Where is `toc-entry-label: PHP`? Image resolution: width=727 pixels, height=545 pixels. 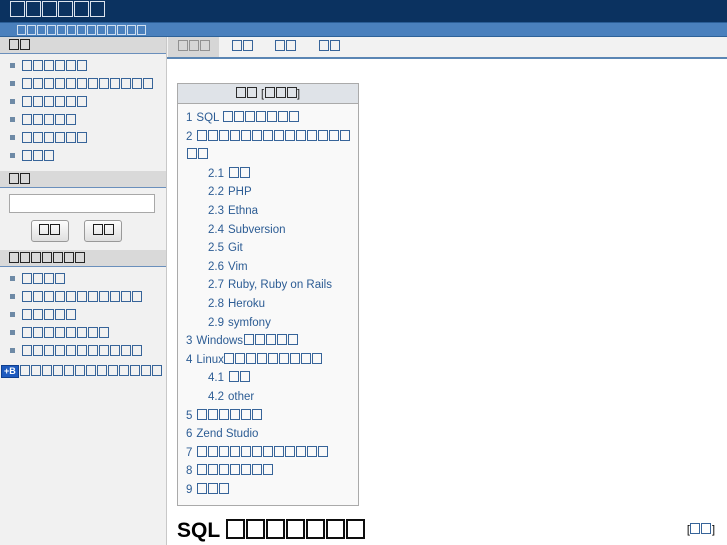 toc-entry-label: PHP is located at coordinates (240, 192).